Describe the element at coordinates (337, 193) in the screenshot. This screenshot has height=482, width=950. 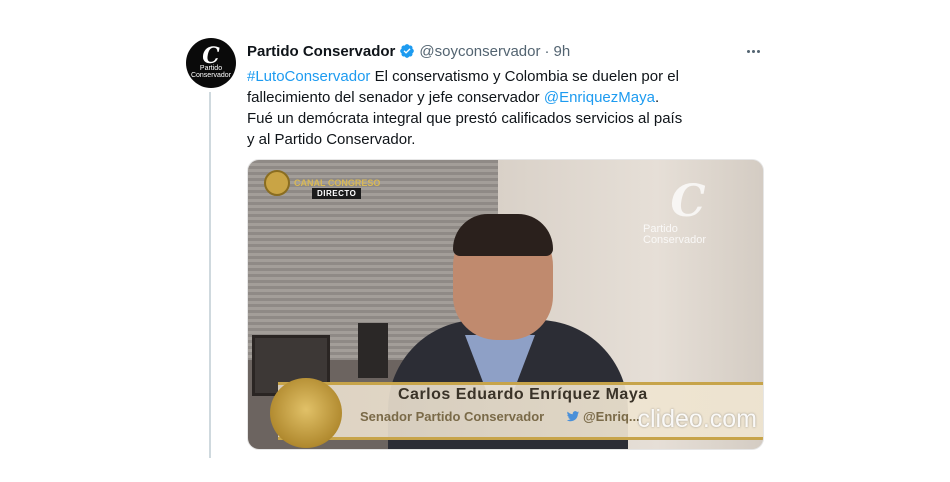
I see `live-badge: DIRECTO` at that location.